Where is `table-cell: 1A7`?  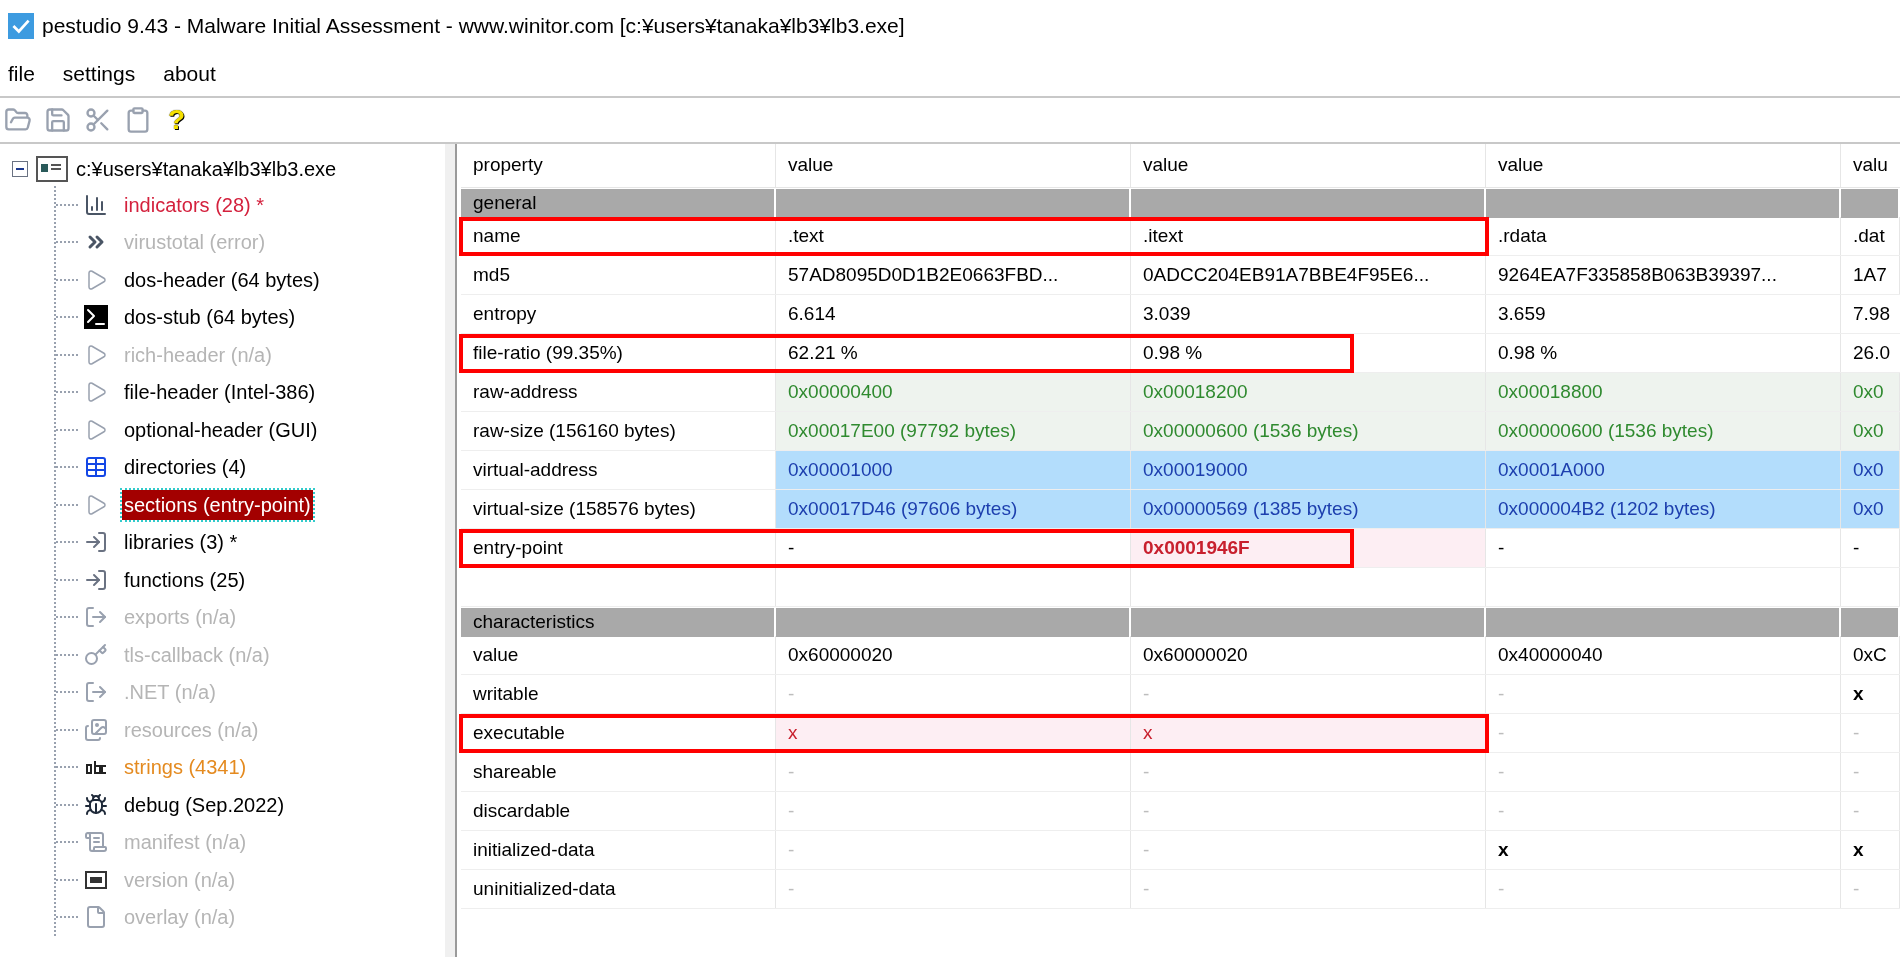
table-cell: 1A7 is located at coordinates (1870, 275).